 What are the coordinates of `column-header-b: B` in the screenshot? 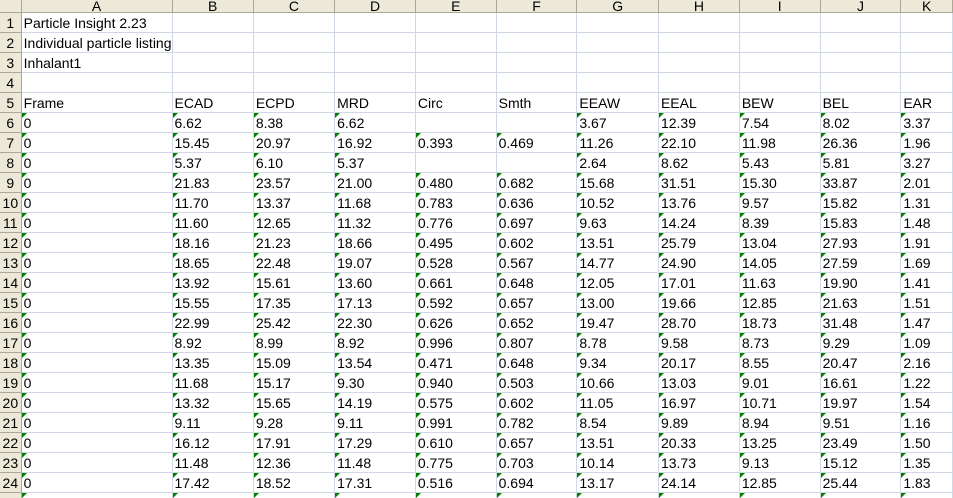 It's located at (213, 6).